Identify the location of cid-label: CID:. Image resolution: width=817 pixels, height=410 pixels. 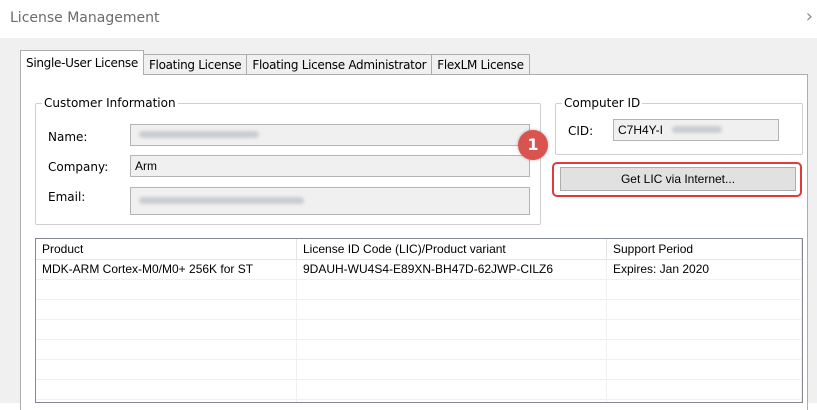
(581, 131).